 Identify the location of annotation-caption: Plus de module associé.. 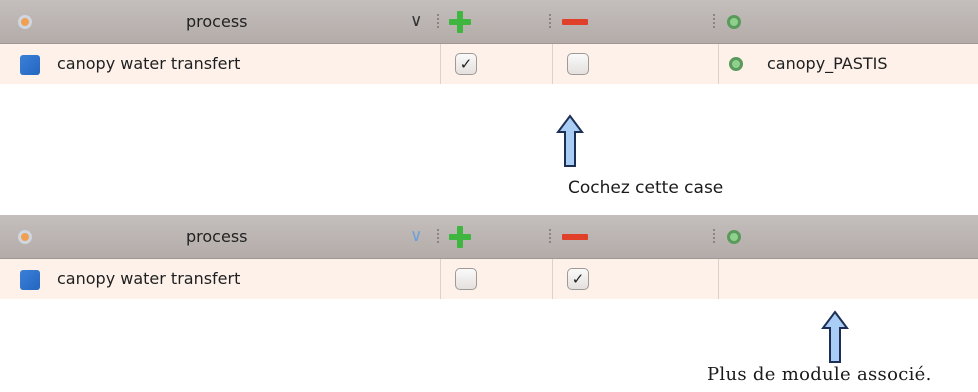
(819, 374).